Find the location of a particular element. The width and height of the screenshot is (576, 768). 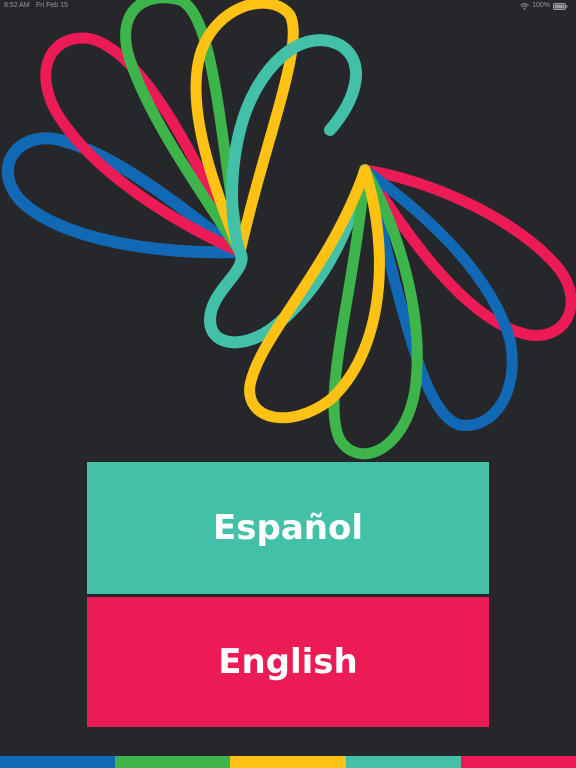

english-button: English is located at coordinates (288, 662).